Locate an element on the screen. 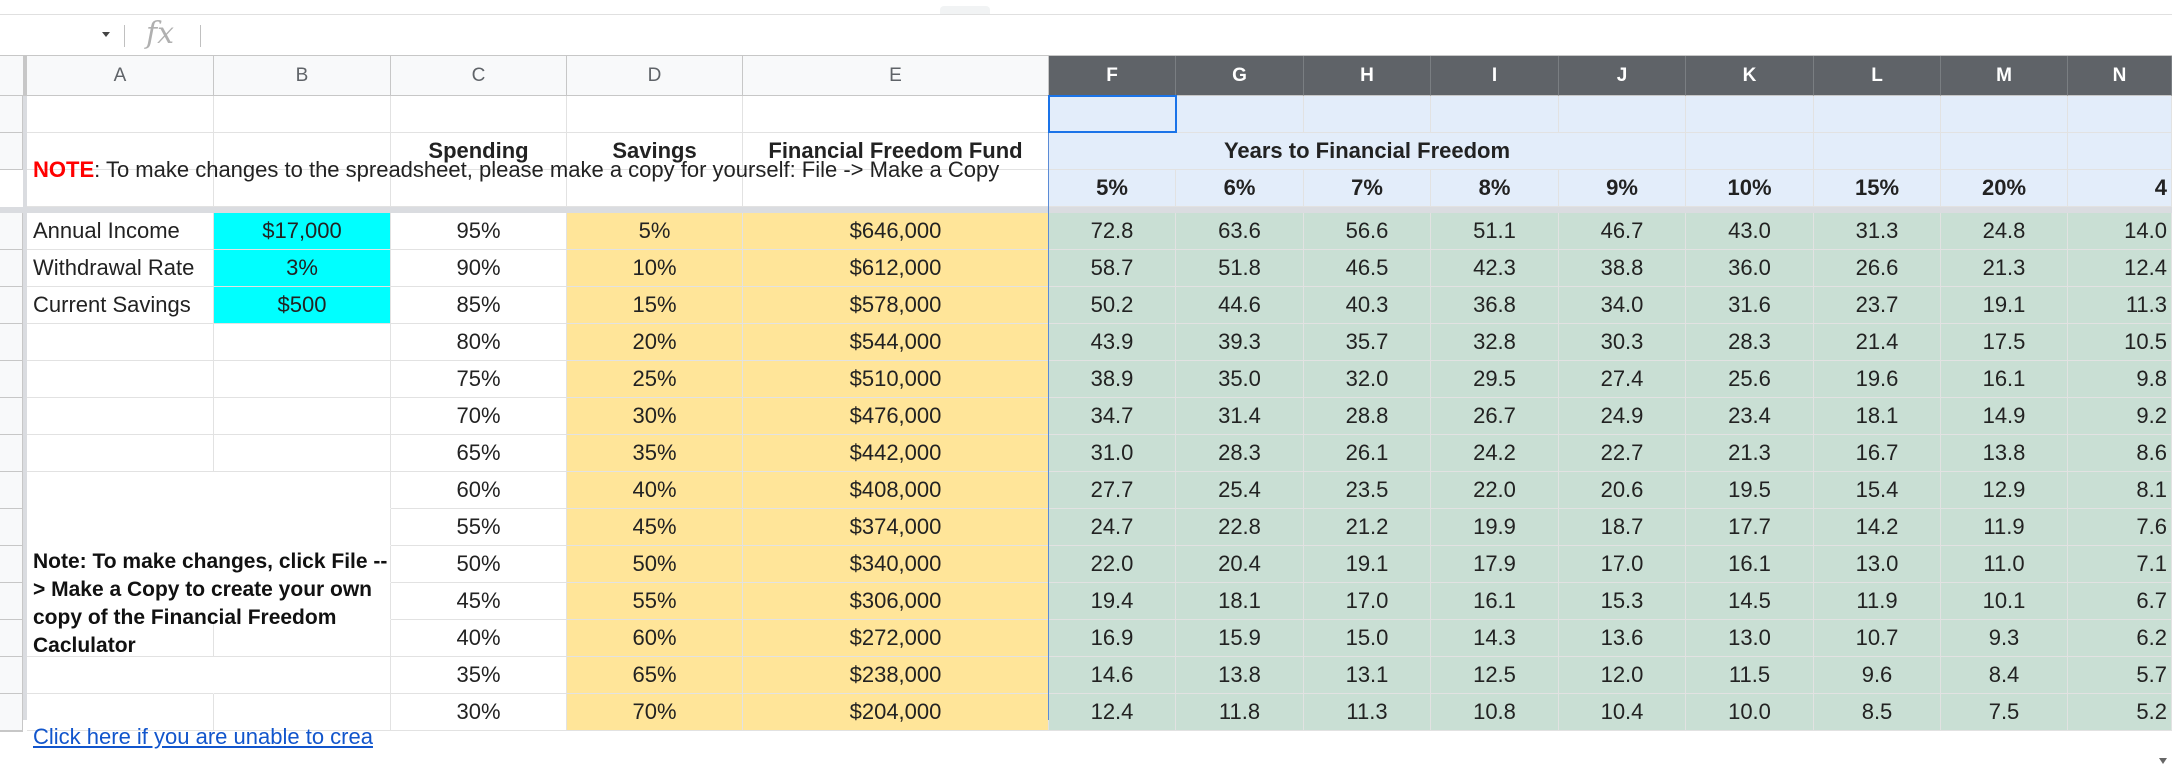 This screenshot has height=776, width=2172. savings-cell: 65% is located at coordinates (655, 675).